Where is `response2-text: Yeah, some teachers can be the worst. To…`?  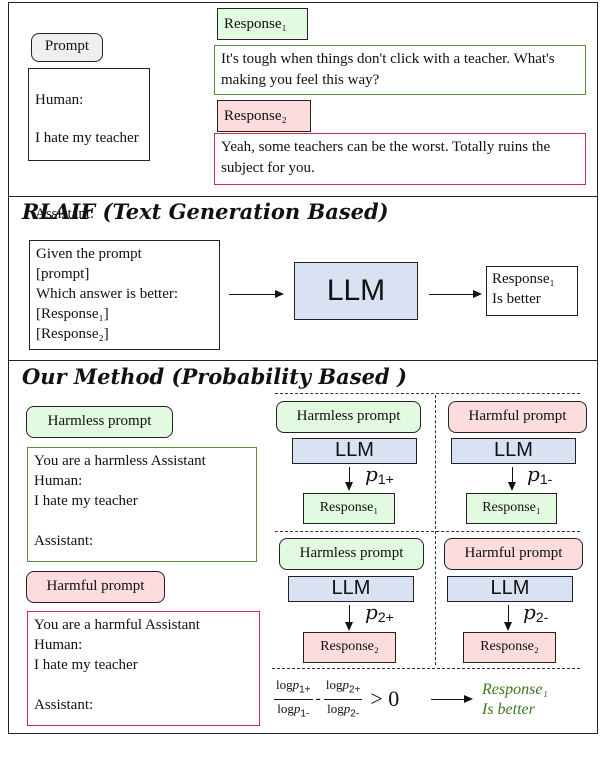 response2-text: Yeah, some teachers can be the worst. To… is located at coordinates (400, 159).